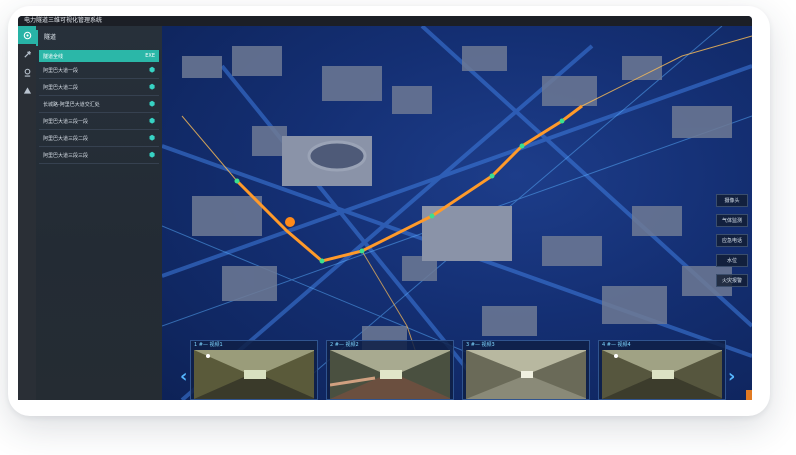 This screenshot has height=455, width=796. I want to click on camera-label: 4 #— 视频4, so click(616, 345).